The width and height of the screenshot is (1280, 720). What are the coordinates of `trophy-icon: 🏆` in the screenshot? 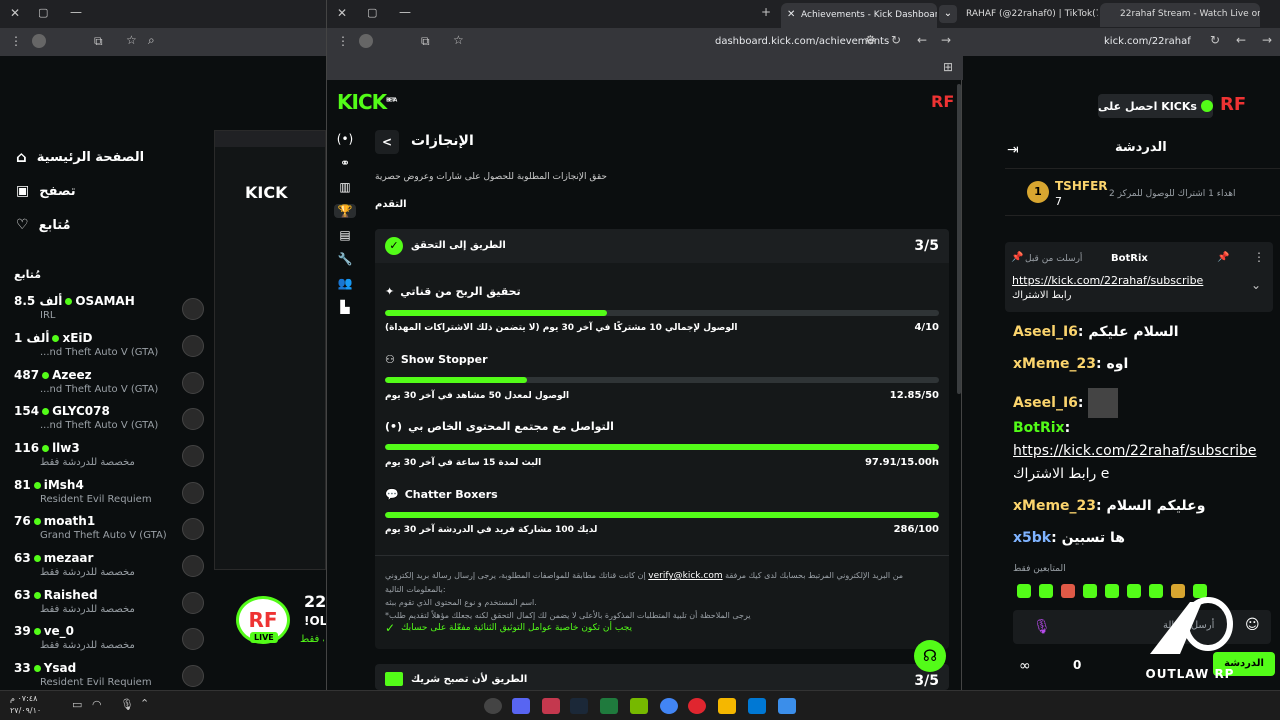 It's located at (345, 211).